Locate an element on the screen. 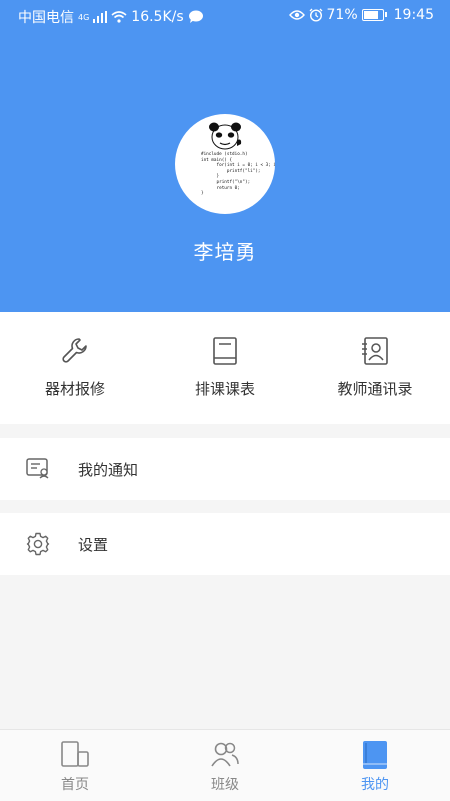 Image resolution: width=450 pixels, height=801 pixels. tab-label: 班级 is located at coordinates (225, 785).